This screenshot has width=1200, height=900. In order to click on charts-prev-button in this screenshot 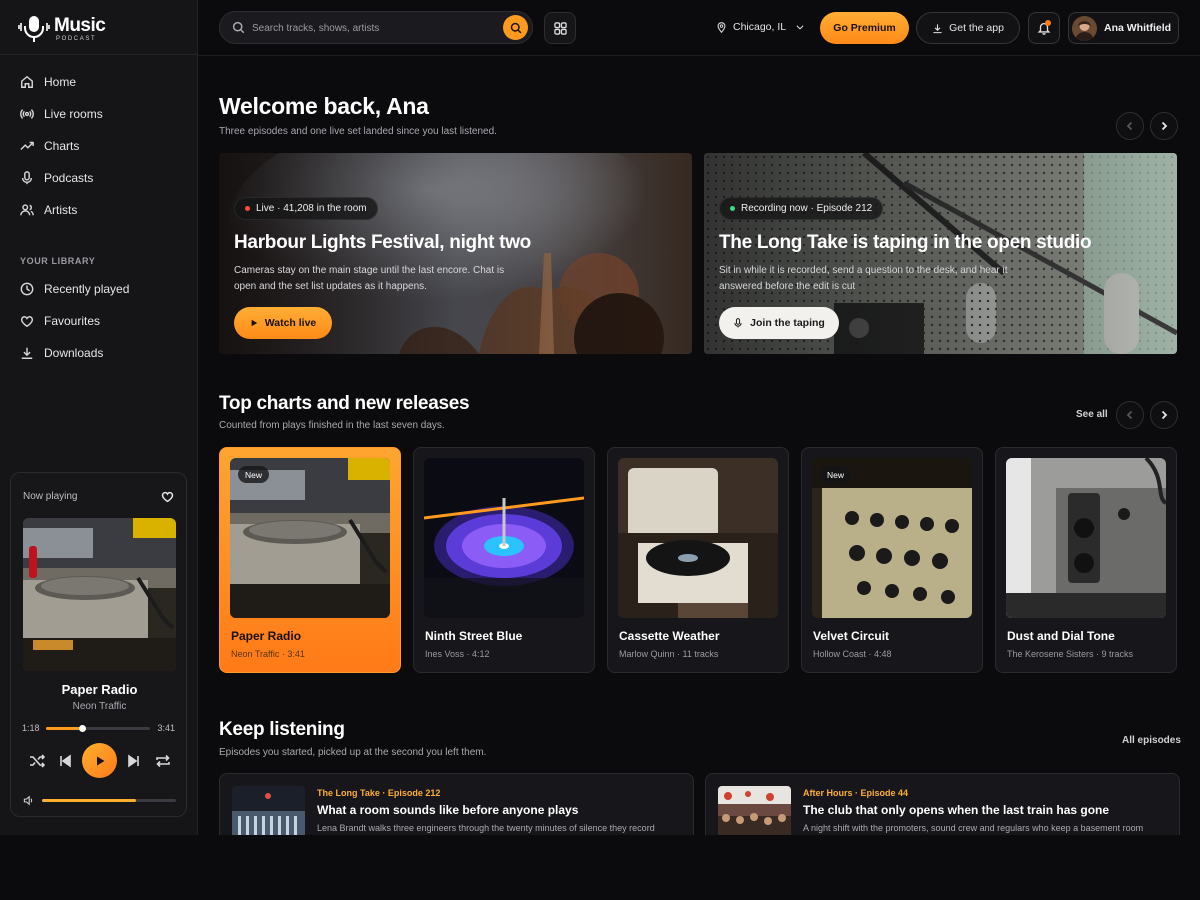, I will do `click(1130, 415)`.